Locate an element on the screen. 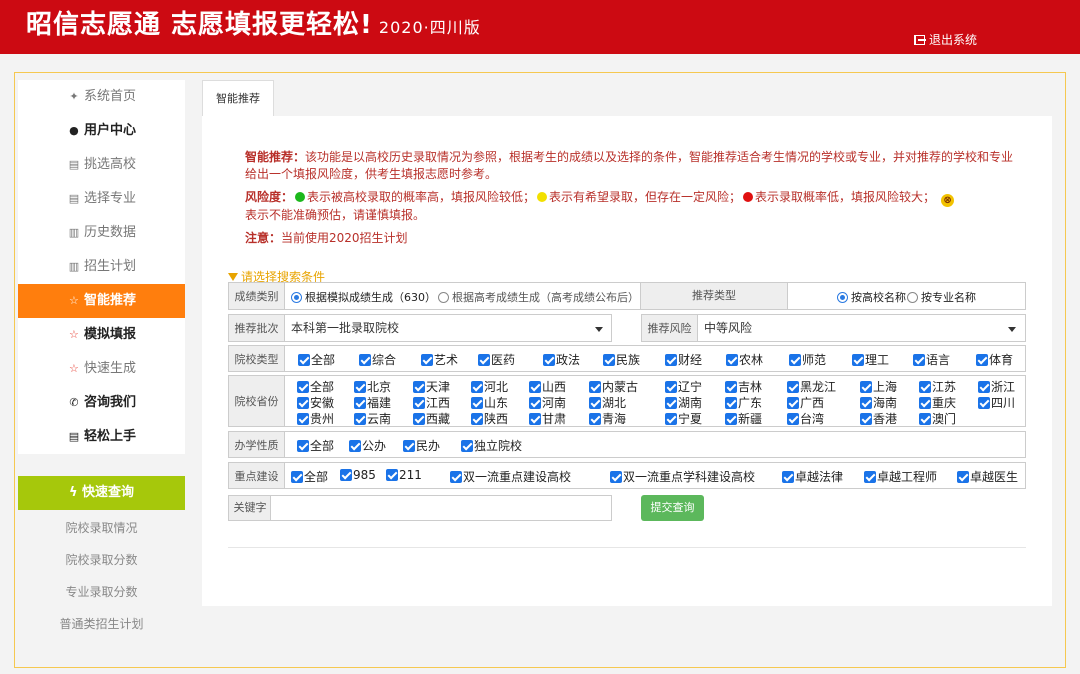  quick-query-header: ϟ 快速查询 is located at coordinates (101, 493).